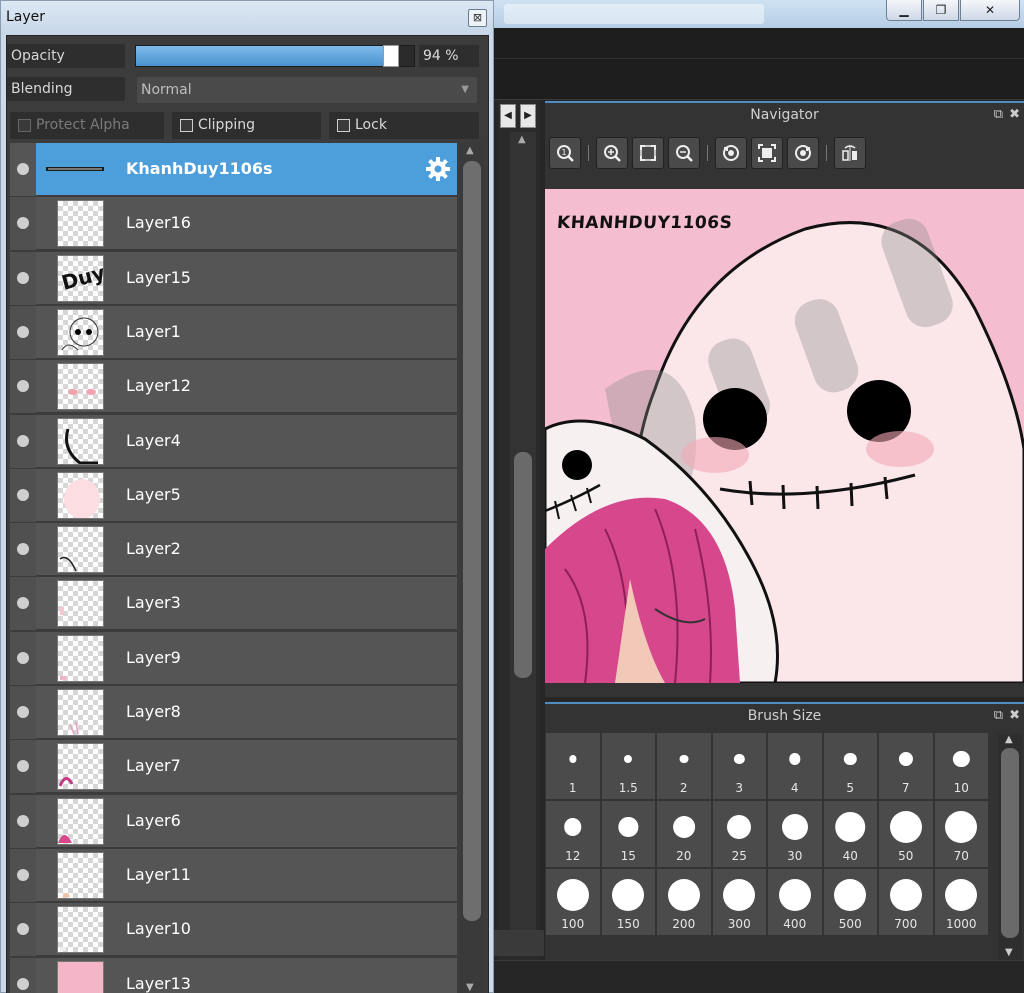 Image resolution: width=1024 pixels, height=993 pixels. What do you see at coordinates (233, 224) in the screenshot?
I see `layer-row: Layer16` at bounding box center [233, 224].